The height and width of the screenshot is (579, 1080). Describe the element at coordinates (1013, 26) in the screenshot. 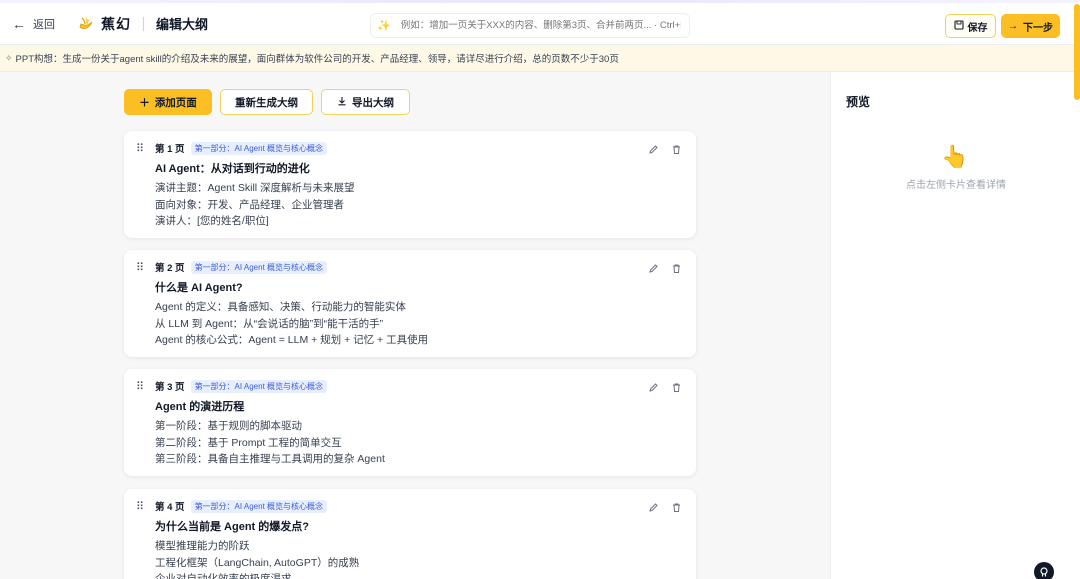

I see `arrow-right-icon: →` at that location.